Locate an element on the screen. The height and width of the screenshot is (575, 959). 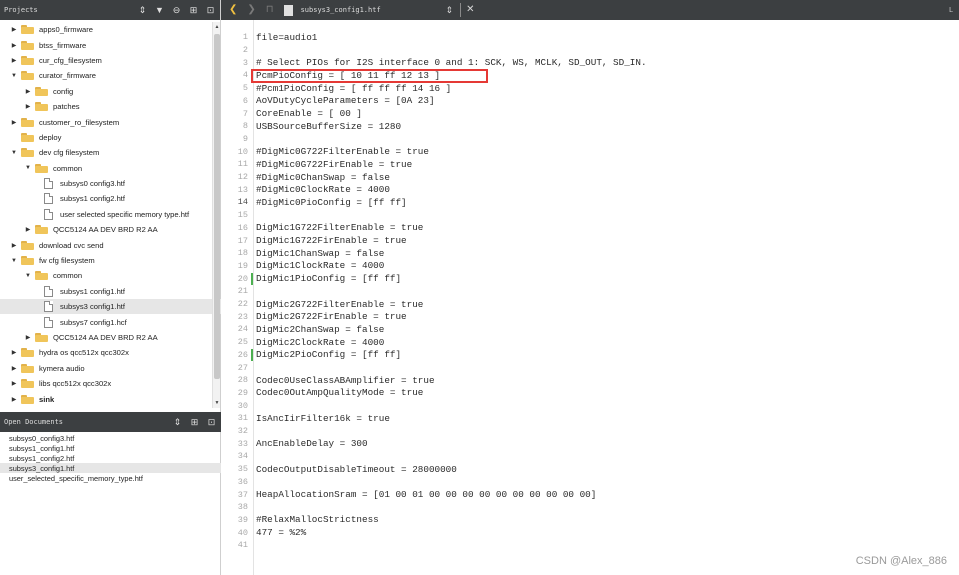
code-line: 5 #Pcm1PioConfig = [ ff ff ff 14 16 ] is located at coordinates (336, 88).